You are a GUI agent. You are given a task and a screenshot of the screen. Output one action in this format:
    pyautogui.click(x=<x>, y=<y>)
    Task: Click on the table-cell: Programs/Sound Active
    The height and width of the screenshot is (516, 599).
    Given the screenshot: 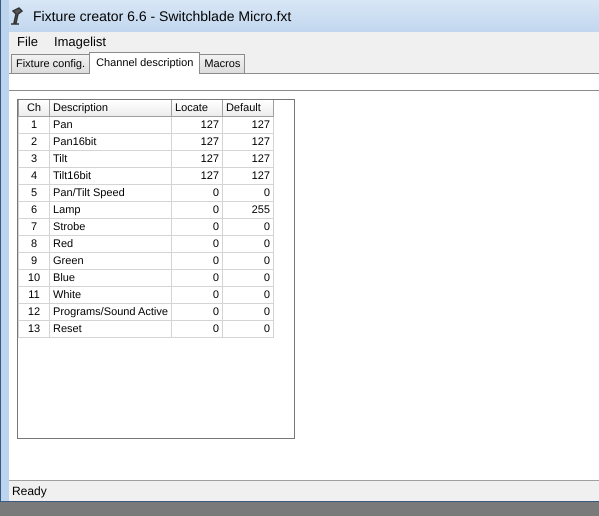 What is the action you would take?
    pyautogui.click(x=111, y=312)
    